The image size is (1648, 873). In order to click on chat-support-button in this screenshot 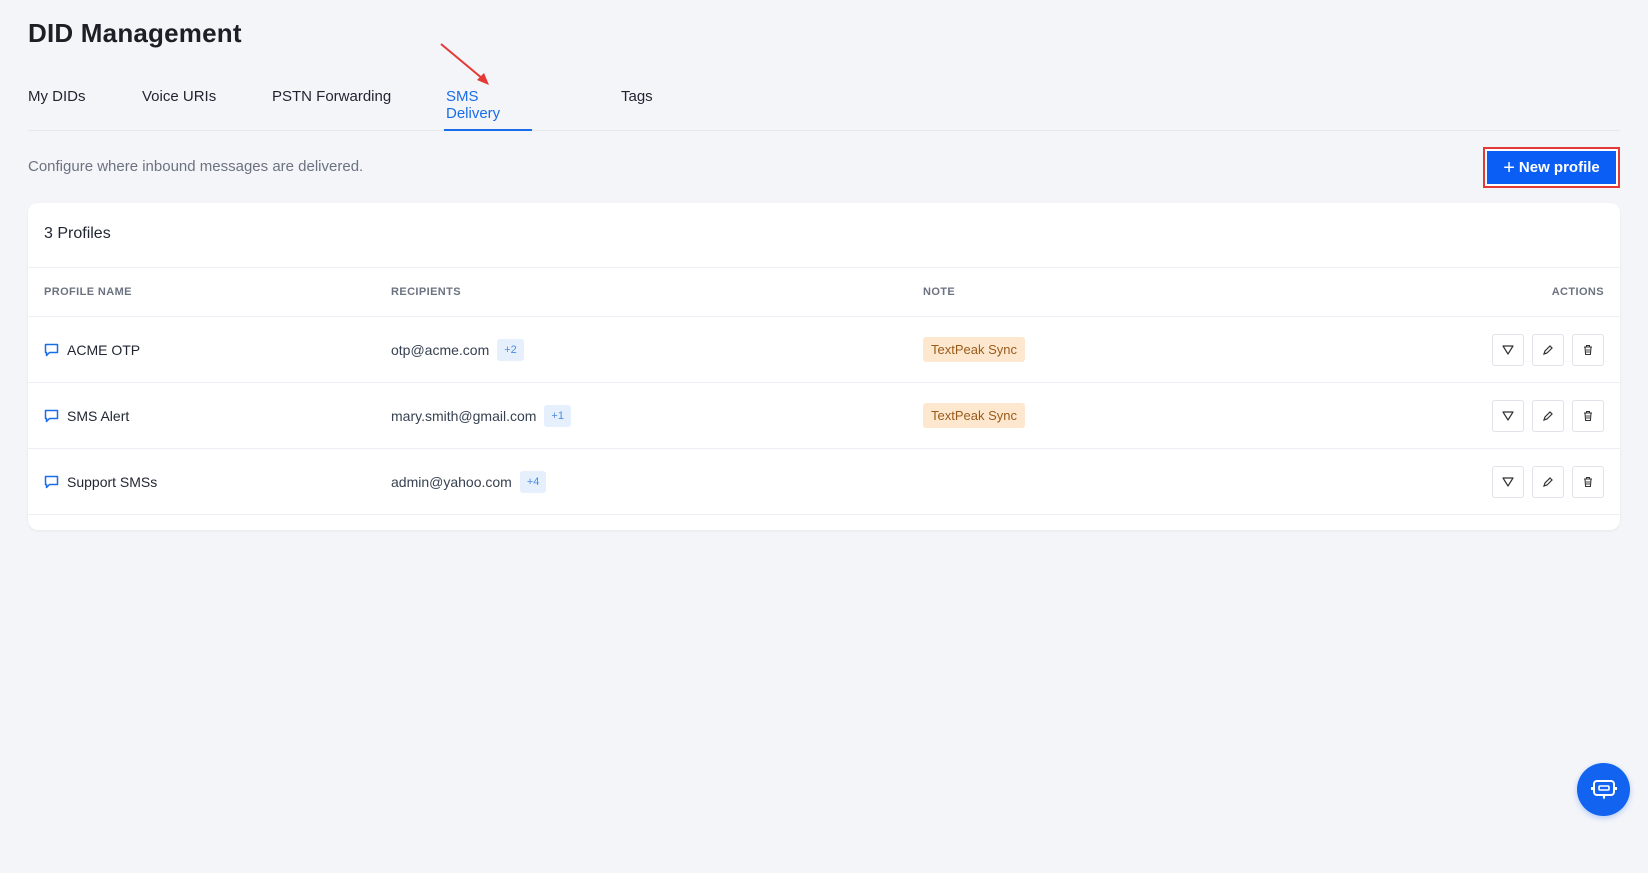, I will do `click(1603, 789)`.